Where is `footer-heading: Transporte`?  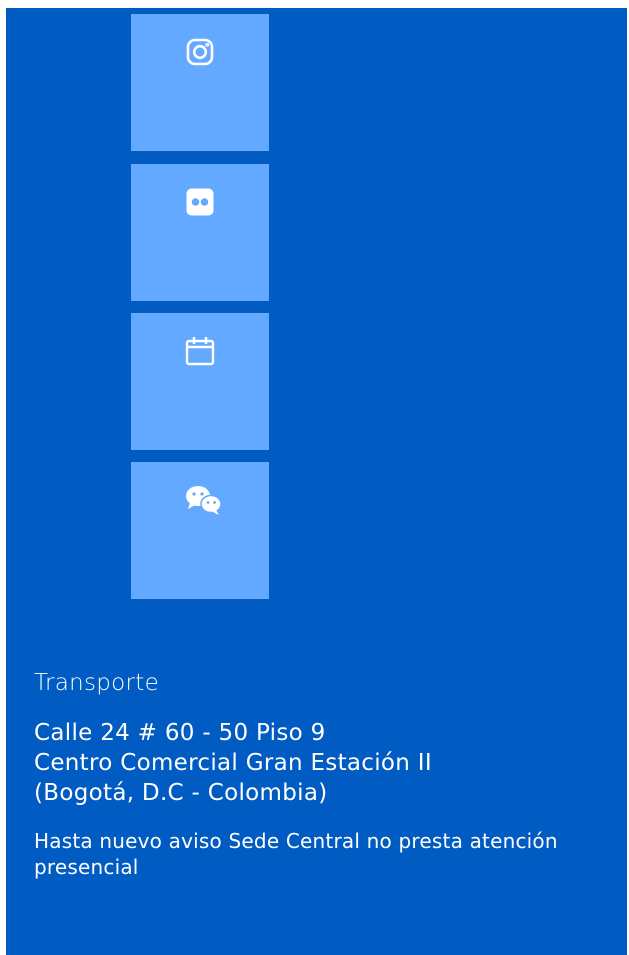 footer-heading: Transporte is located at coordinates (97, 683).